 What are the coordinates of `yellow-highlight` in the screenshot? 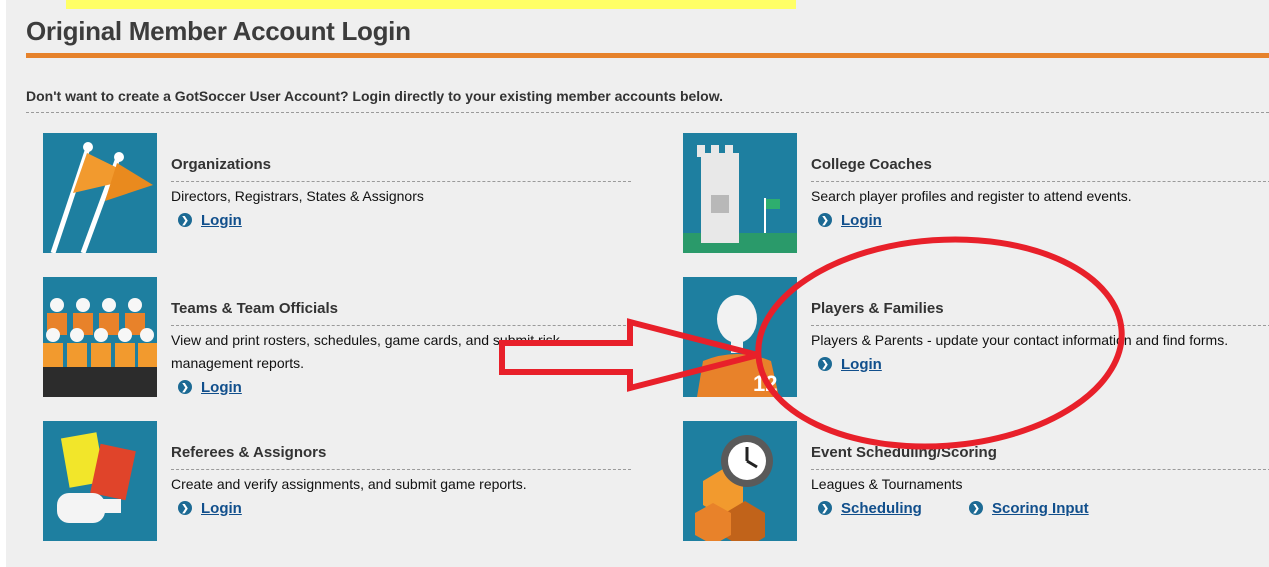 It's located at (431, 4).